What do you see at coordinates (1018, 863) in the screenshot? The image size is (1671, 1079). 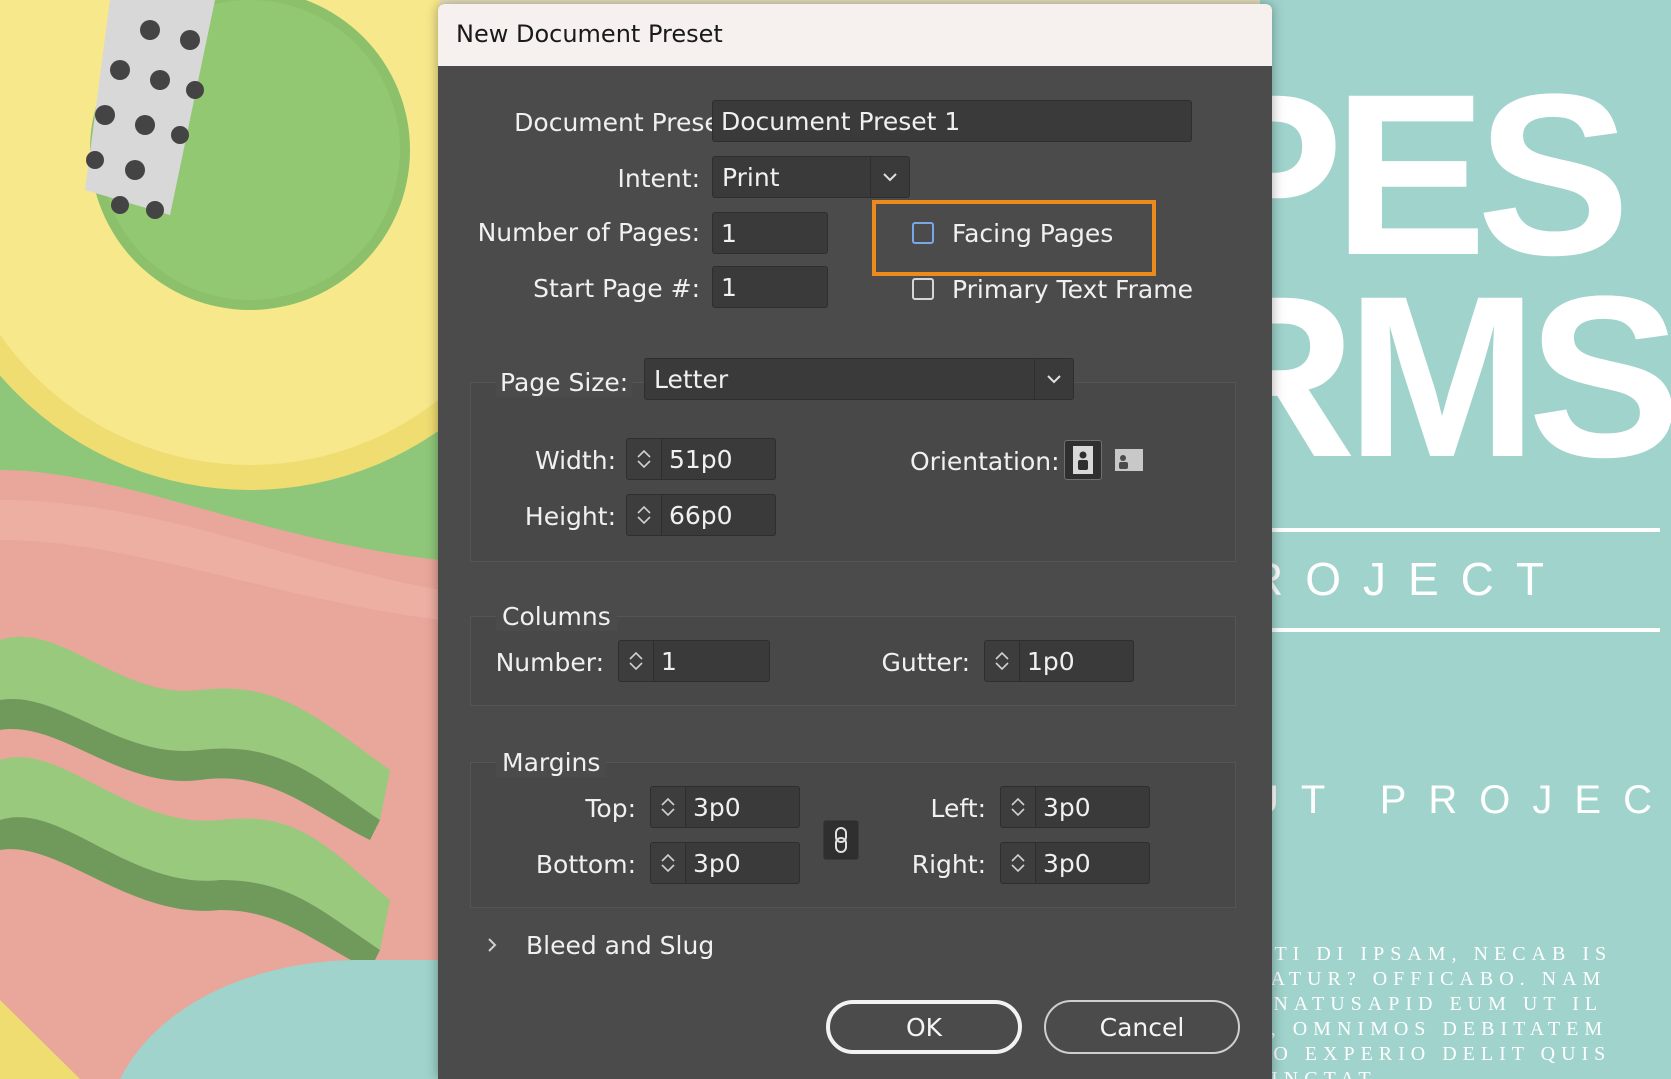 I see `margin-right-stepper` at bounding box center [1018, 863].